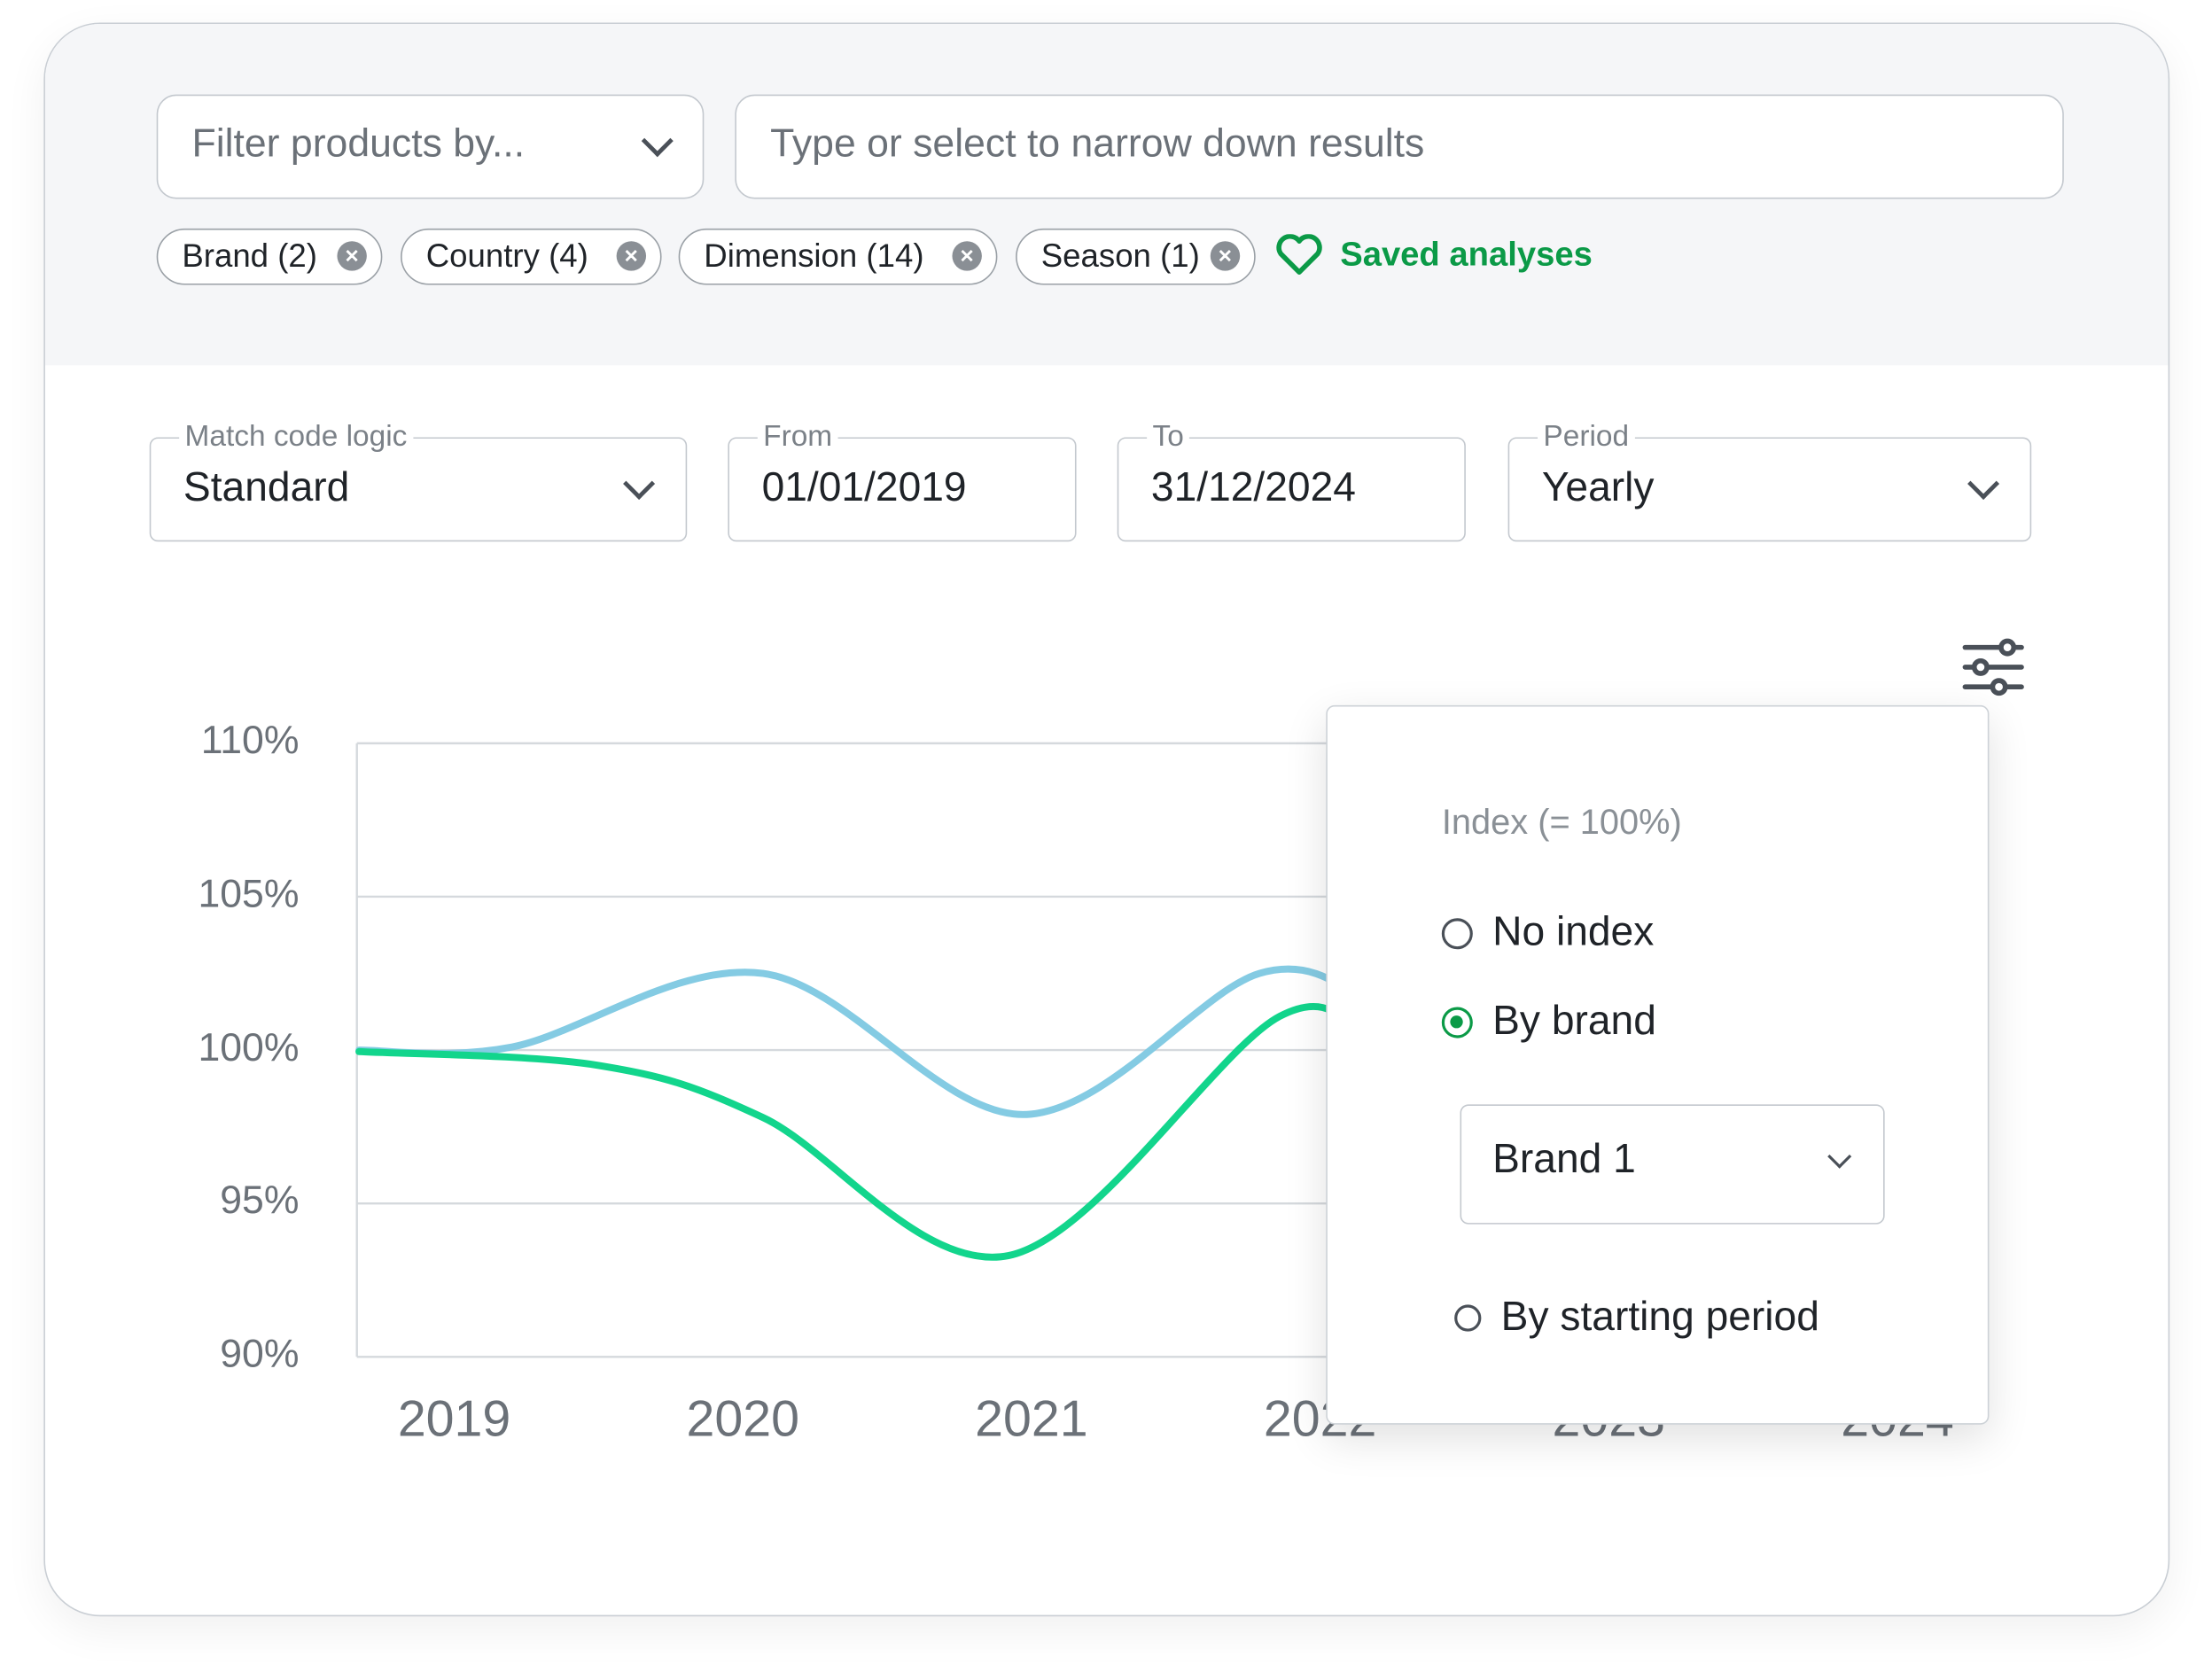 The width and height of the screenshot is (2212, 1680). What do you see at coordinates (1564, 1159) in the screenshot?
I see `brand-select-value: Brand 1` at bounding box center [1564, 1159].